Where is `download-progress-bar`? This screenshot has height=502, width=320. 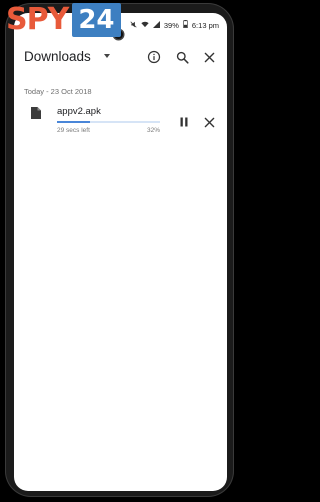 download-progress-bar is located at coordinates (108, 122).